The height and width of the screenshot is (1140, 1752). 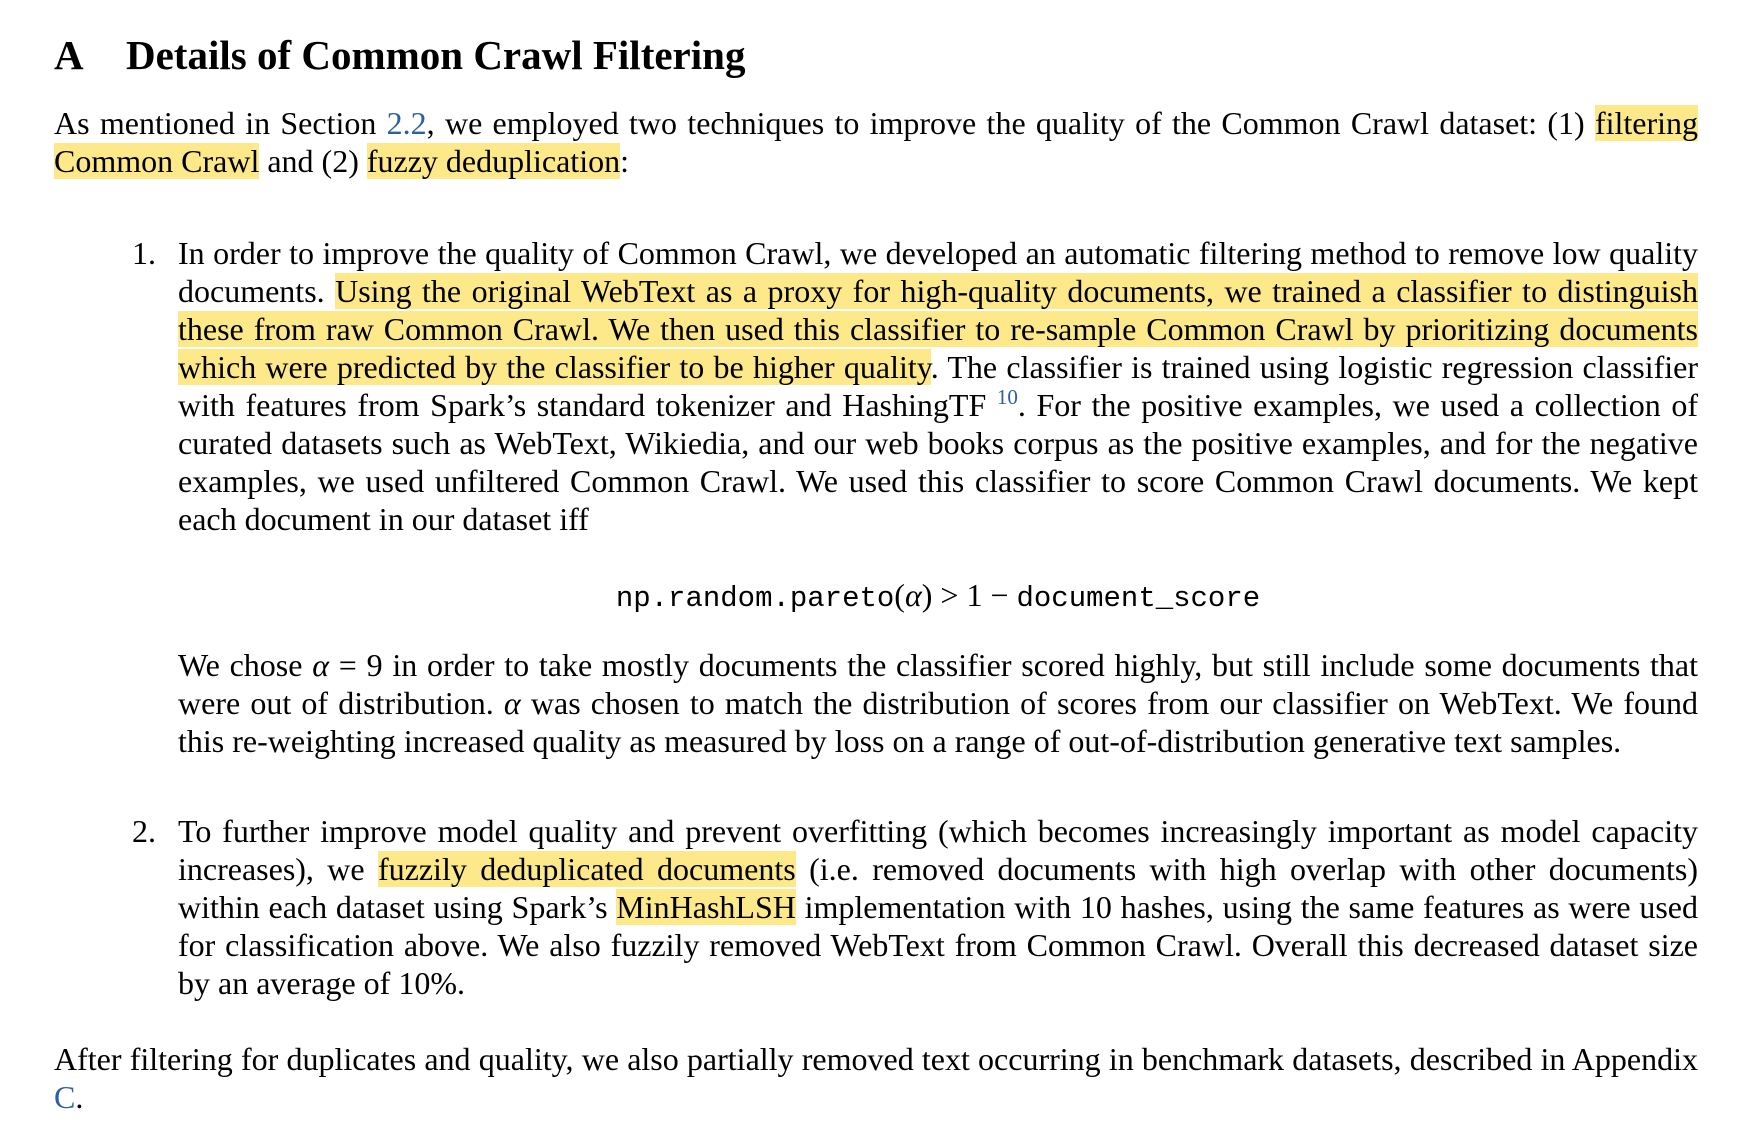 What do you see at coordinates (899, 595) in the screenshot?
I see `eq-open: (` at bounding box center [899, 595].